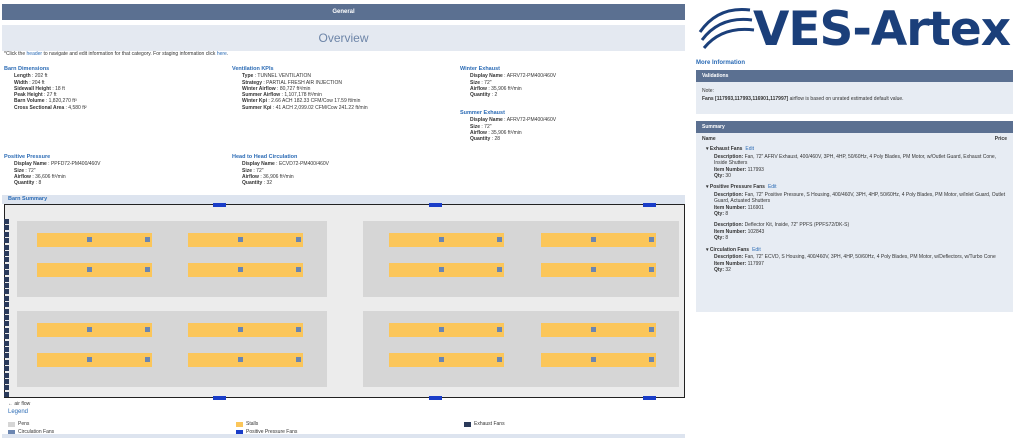  Describe the element at coordinates (737, 187) in the screenshot. I see `group-name: Positive Pressure Fans` at that location.